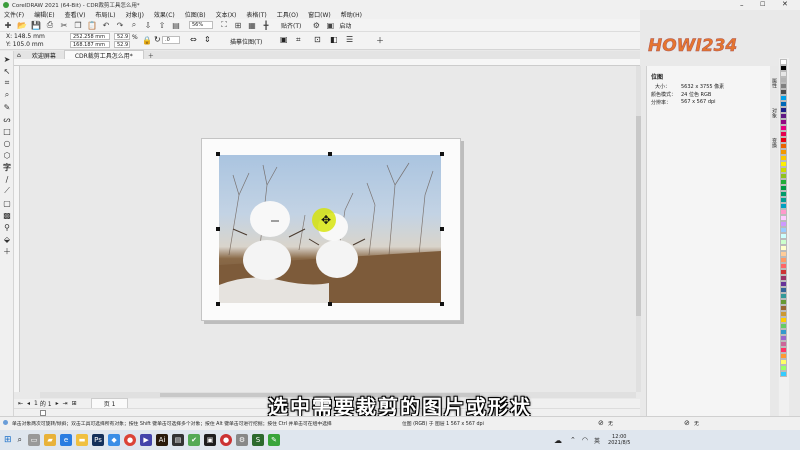 The image size is (800, 450). Describe the element at coordinates (284, 39) in the screenshot. I see `bitmap-edit-icon: ▣` at that location.